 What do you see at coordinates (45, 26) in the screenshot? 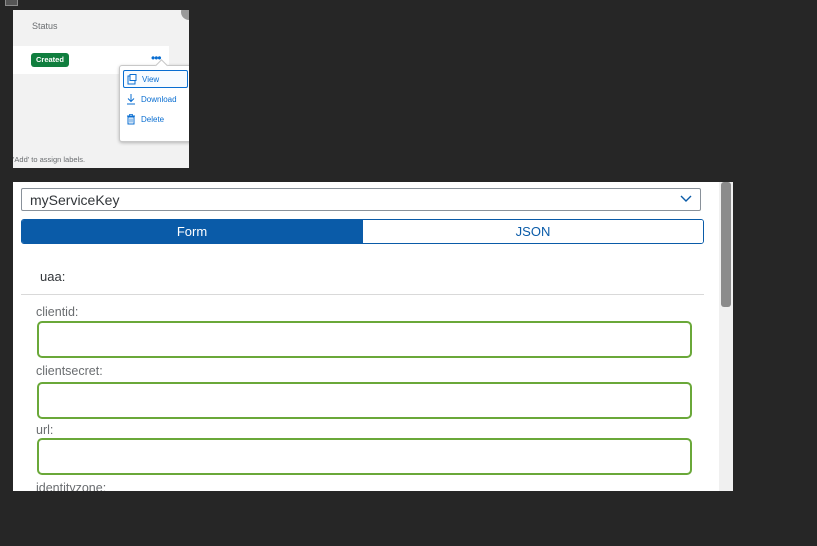
I see `status-column-header: Status` at bounding box center [45, 26].